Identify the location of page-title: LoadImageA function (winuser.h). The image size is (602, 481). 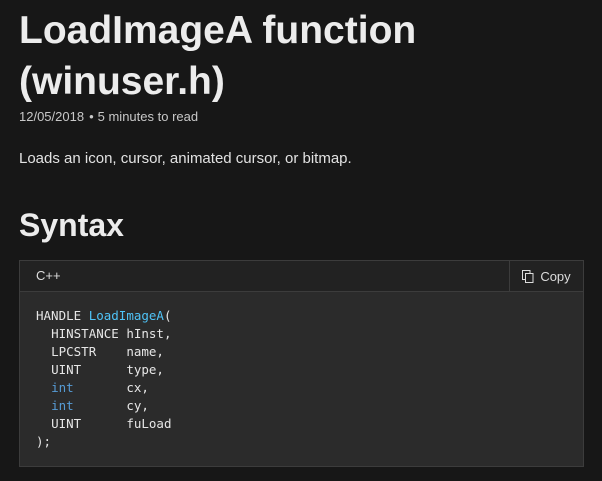
(218, 56).